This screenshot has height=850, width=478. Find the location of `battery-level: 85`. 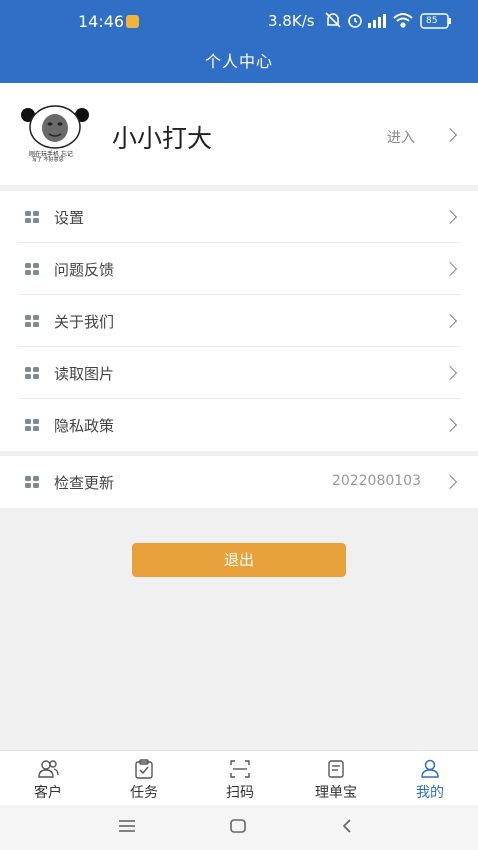

battery-level: 85 is located at coordinates (432, 21).